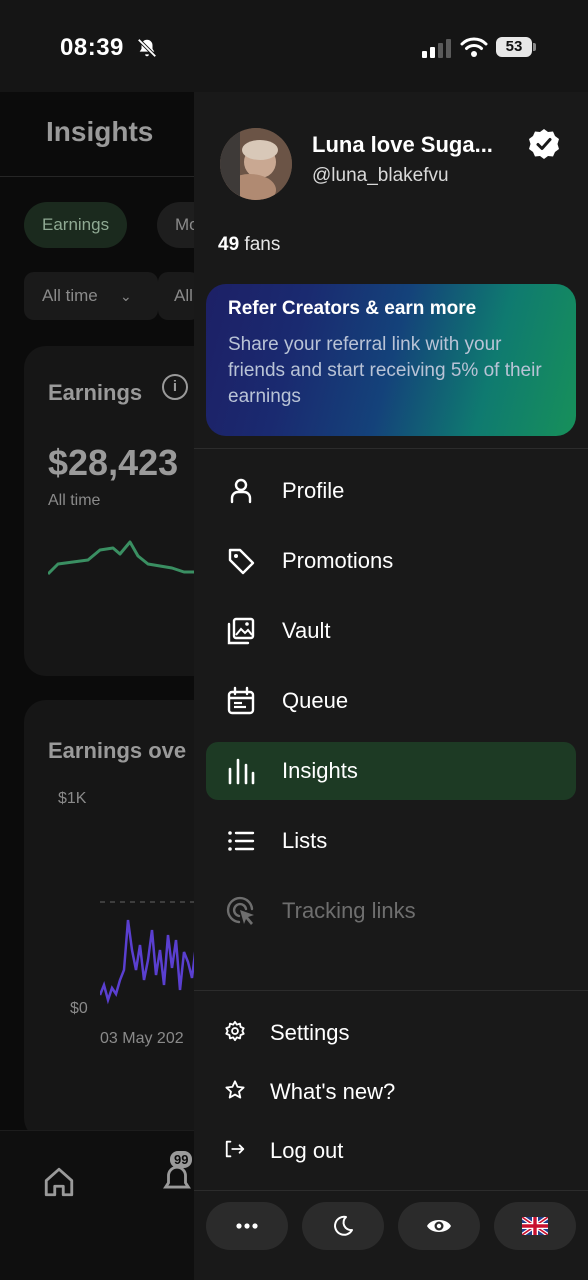  I want to click on menu-item-insights: Insights, so click(391, 771).